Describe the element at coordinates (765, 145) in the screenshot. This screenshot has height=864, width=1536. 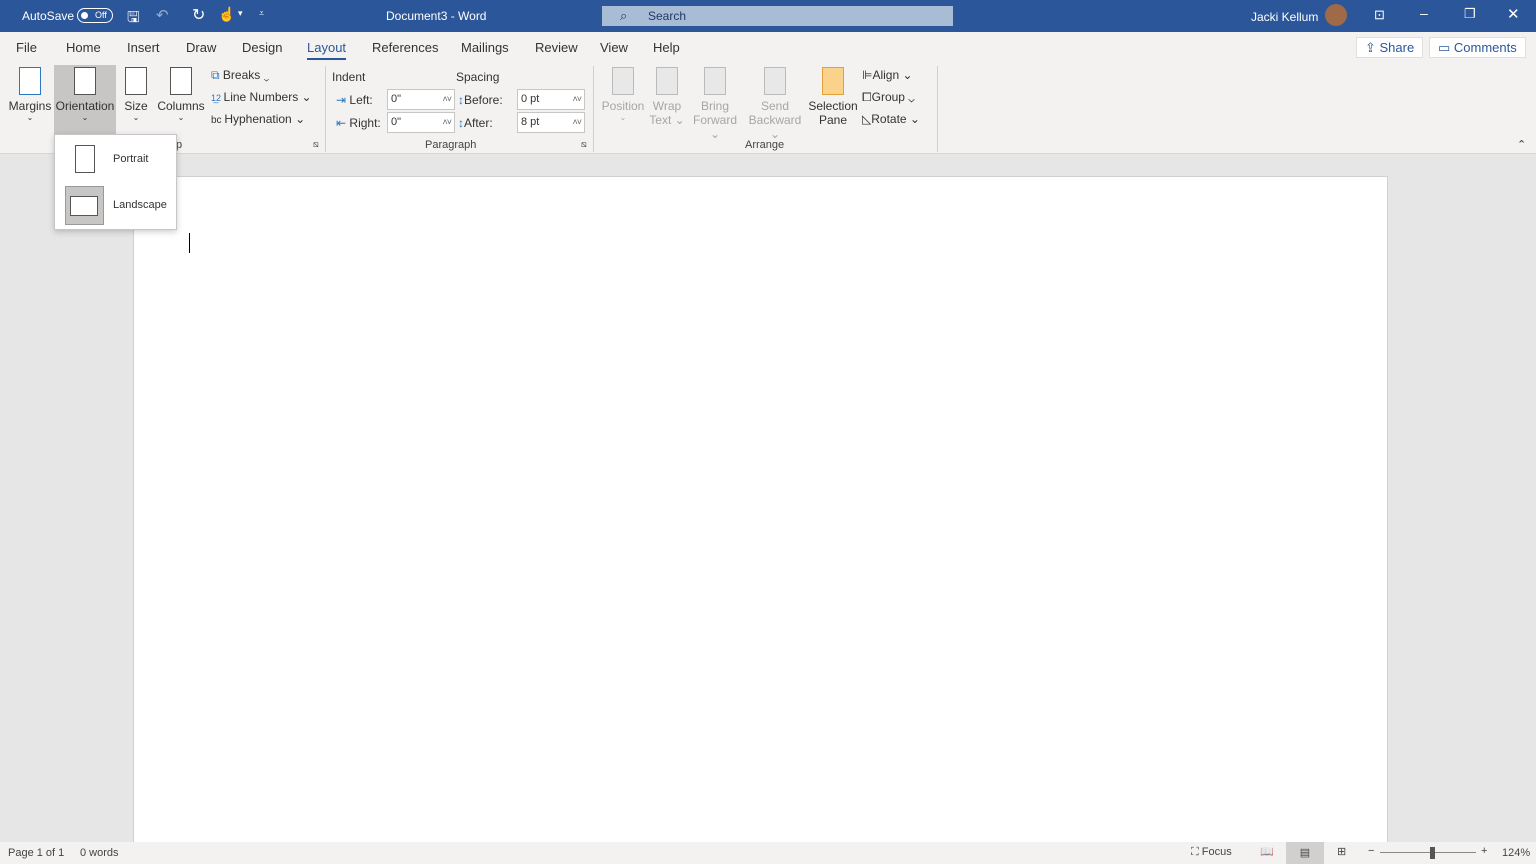
I see `arrange-group-label: Arrange` at that location.